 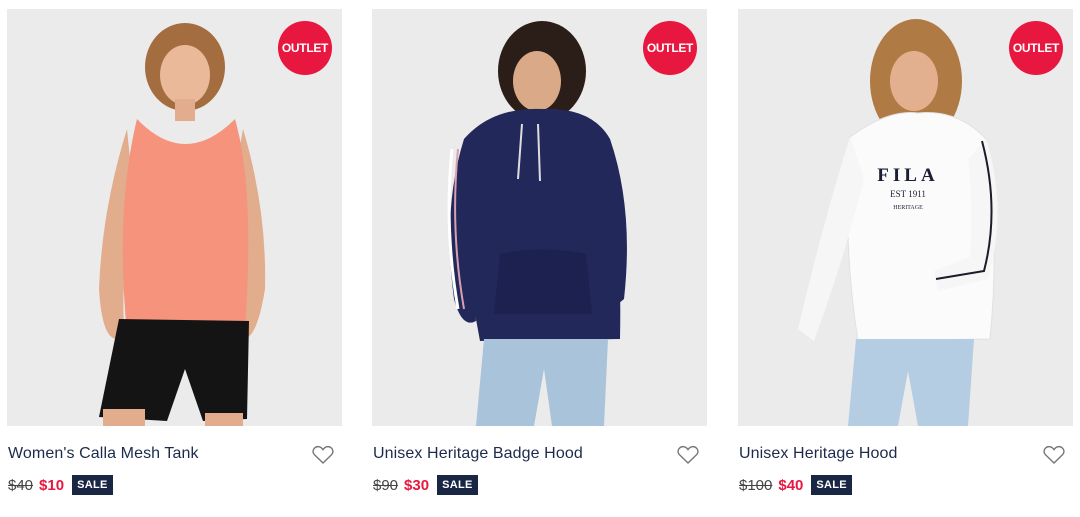 I want to click on price-row: $40 $10 SALE, so click(x=60, y=485).